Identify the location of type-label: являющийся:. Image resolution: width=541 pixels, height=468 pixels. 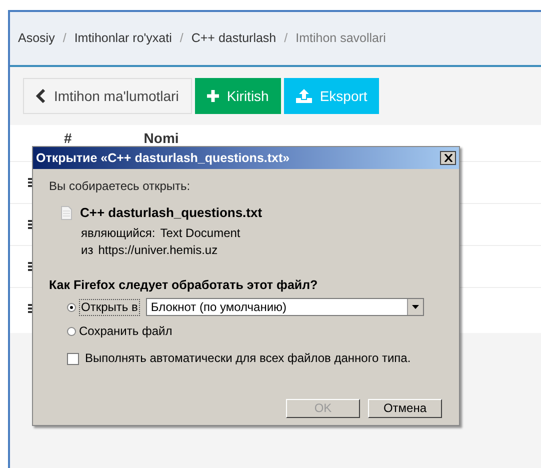
(118, 233).